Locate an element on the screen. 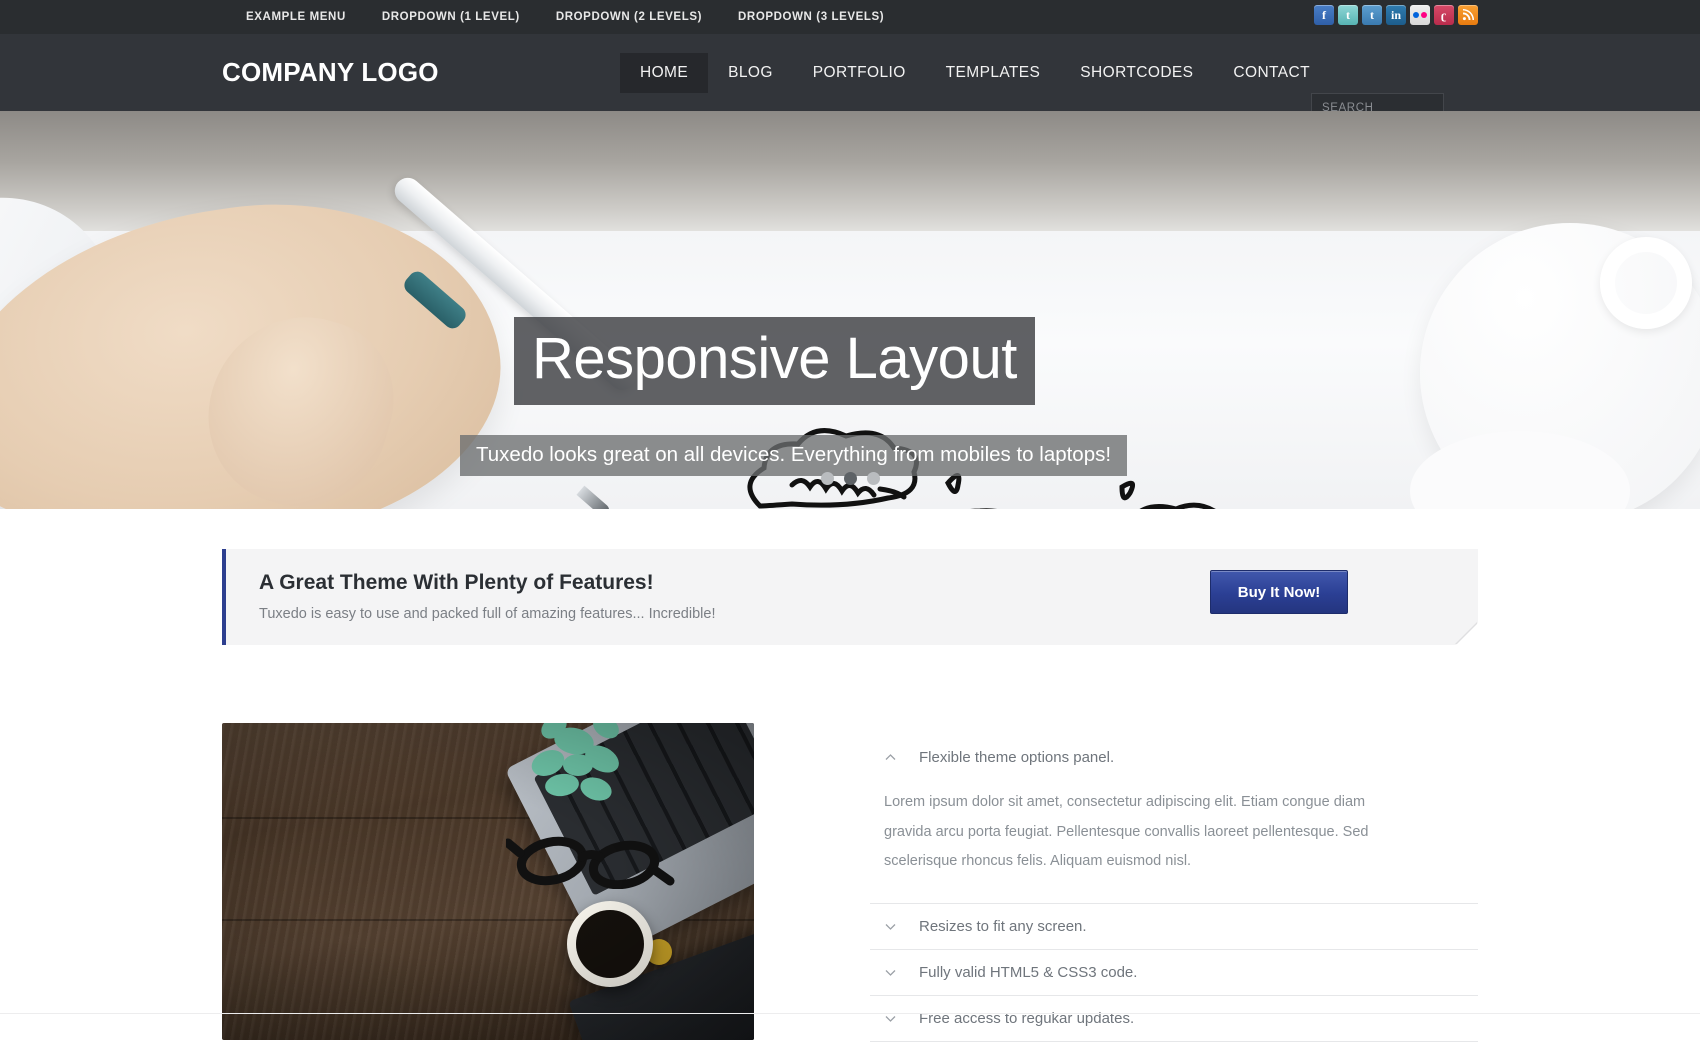 The height and width of the screenshot is (1064, 1700). accordion-label: Fully valid HTML5 & CSS3 code. is located at coordinates (1028, 973).